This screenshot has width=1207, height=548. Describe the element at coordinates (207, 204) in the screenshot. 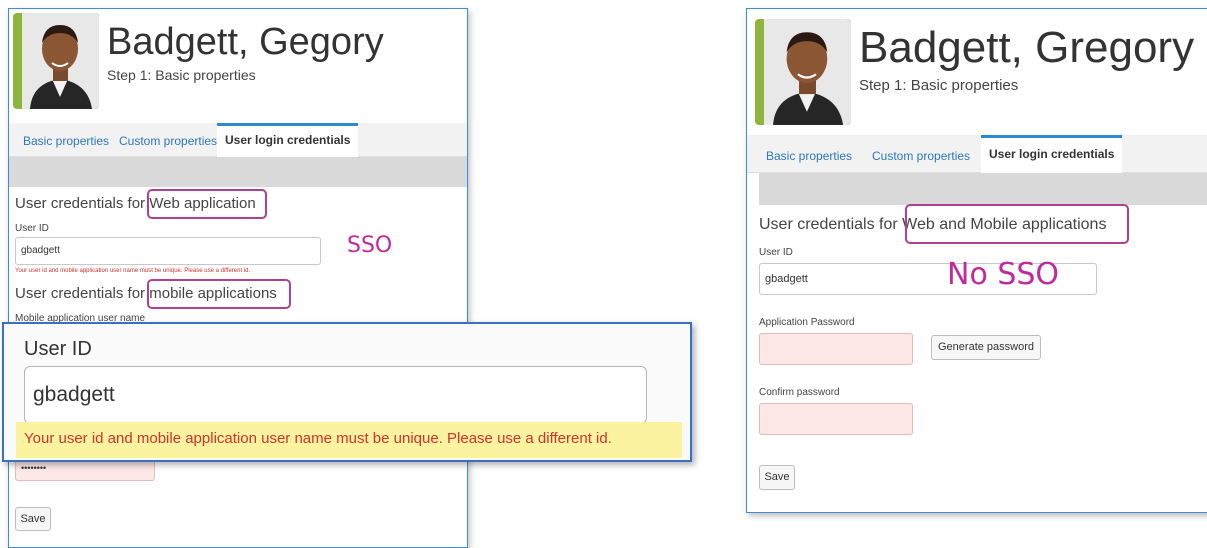

I see `web-application-highlight` at that location.